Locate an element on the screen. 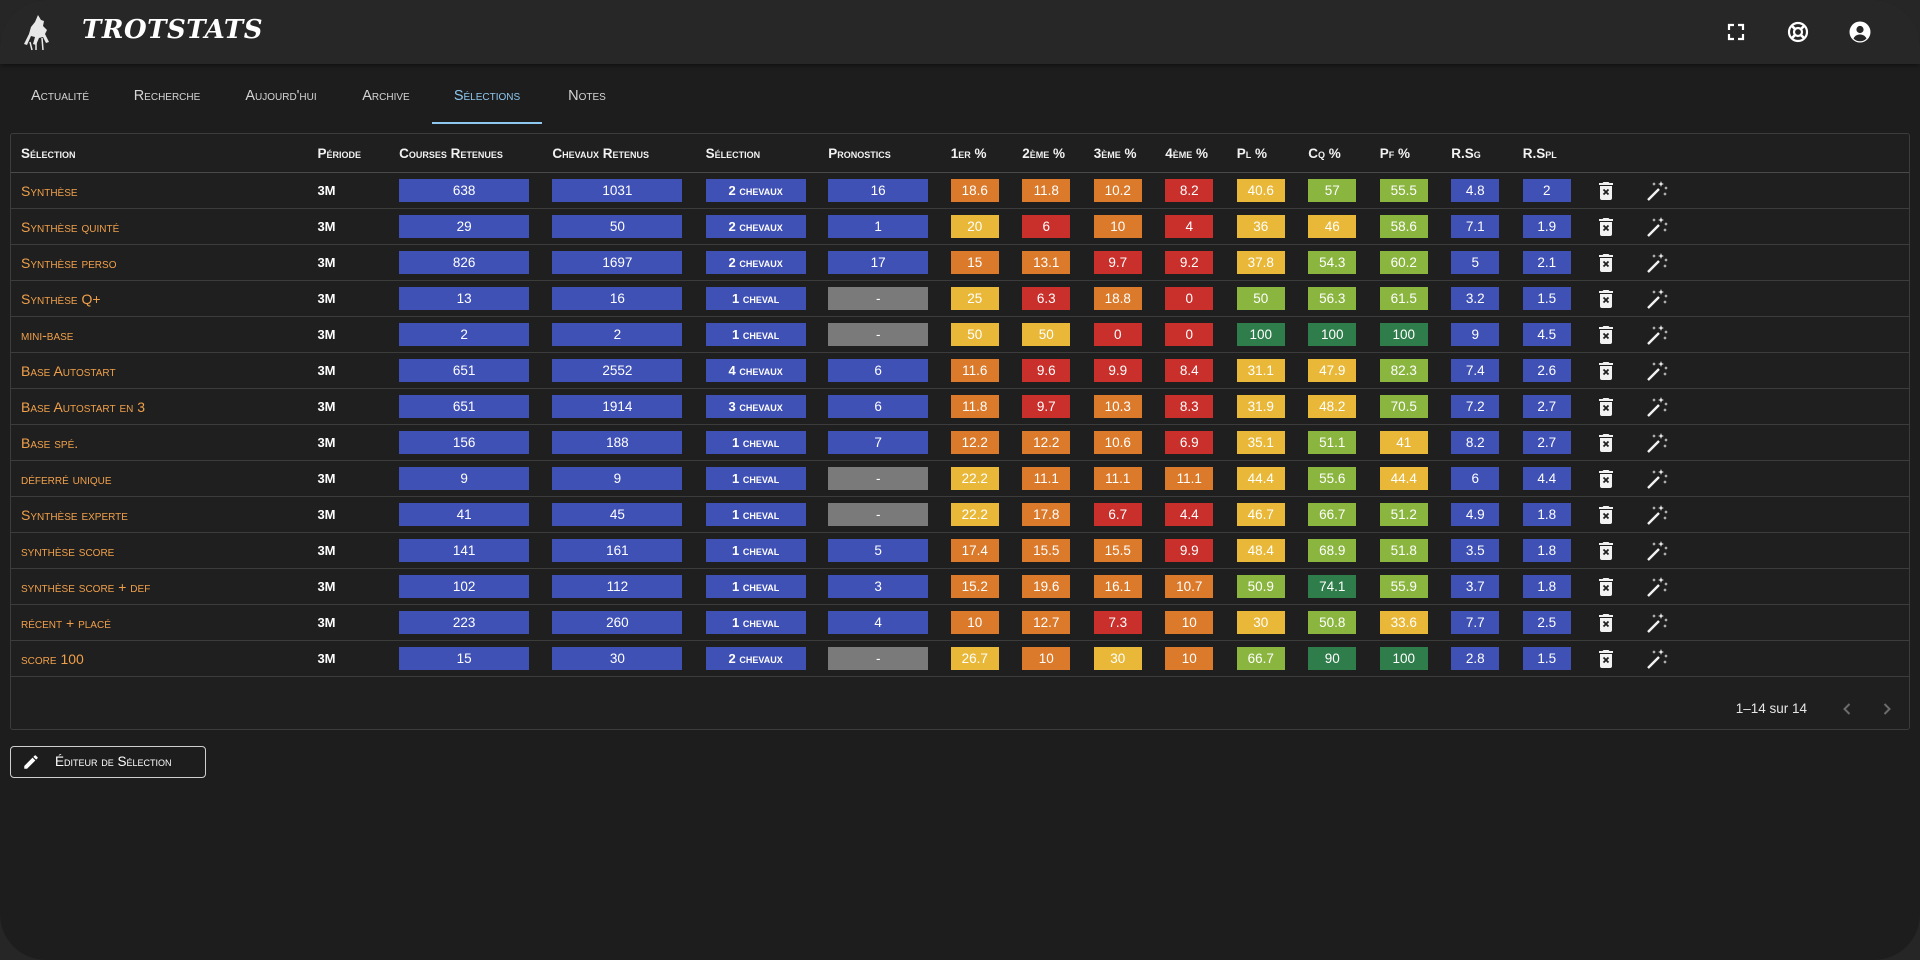 This screenshot has height=960, width=1920. cell-courses: 141 is located at coordinates (476, 550).